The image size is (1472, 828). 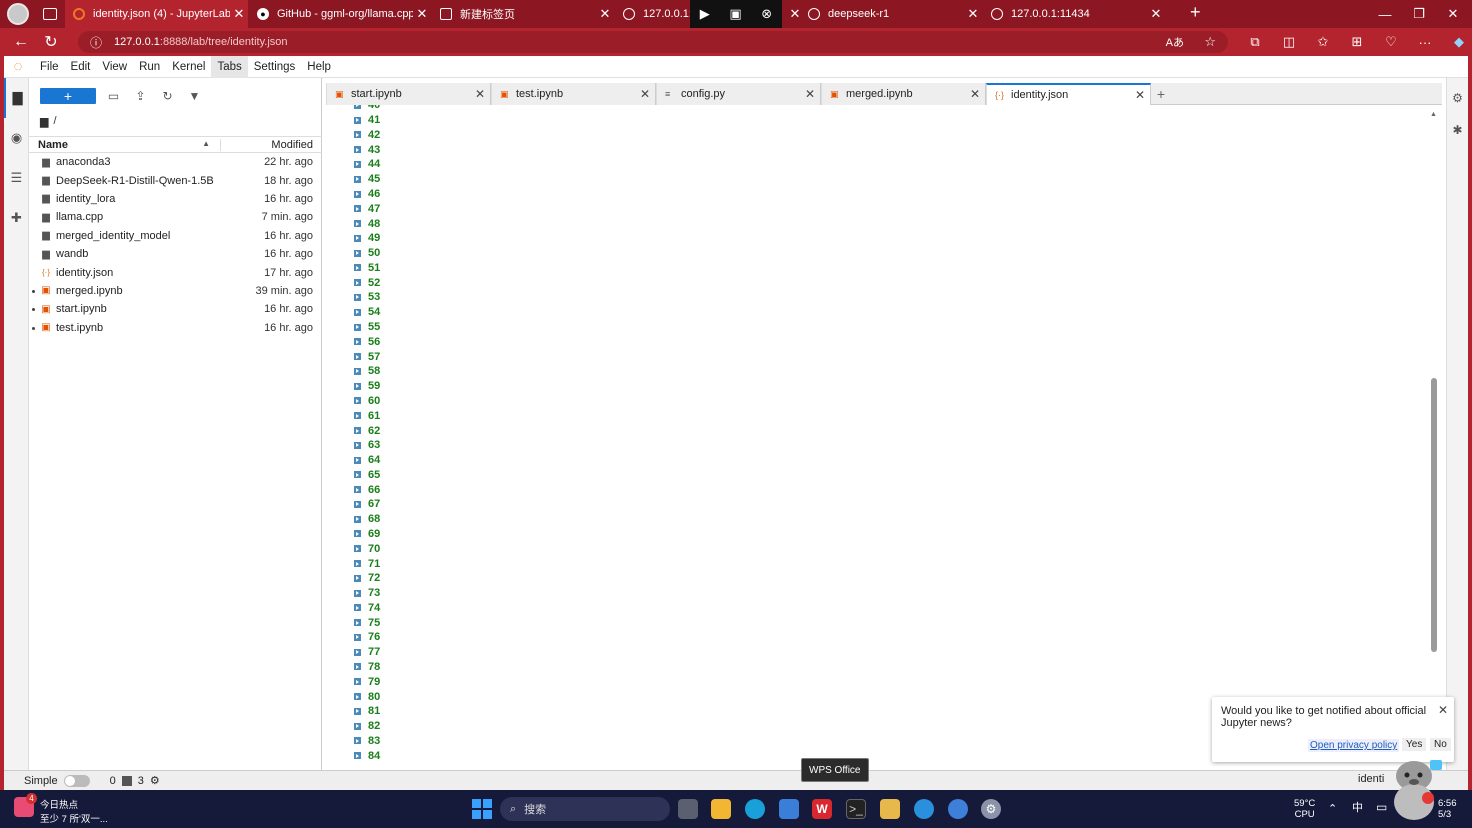 What do you see at coordinates (16, 178) in the screenshot?
I see `table-of-contents-icon: ☰` at bounding box center [16, 178].